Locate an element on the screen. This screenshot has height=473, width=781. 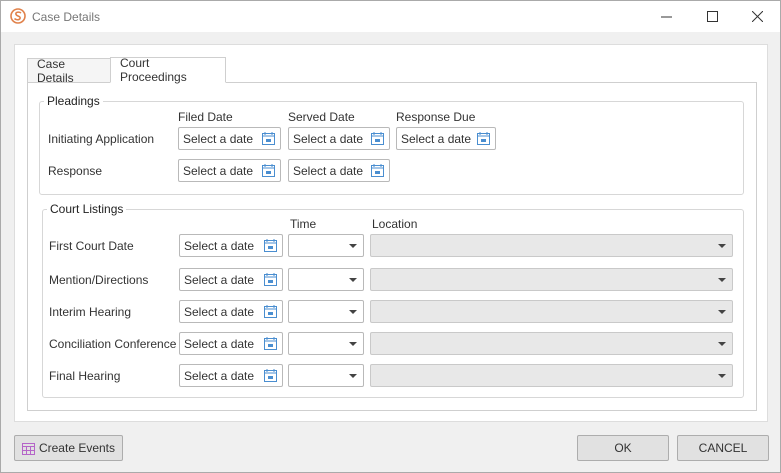
maximize-icon is located at coordinates (712, 16).